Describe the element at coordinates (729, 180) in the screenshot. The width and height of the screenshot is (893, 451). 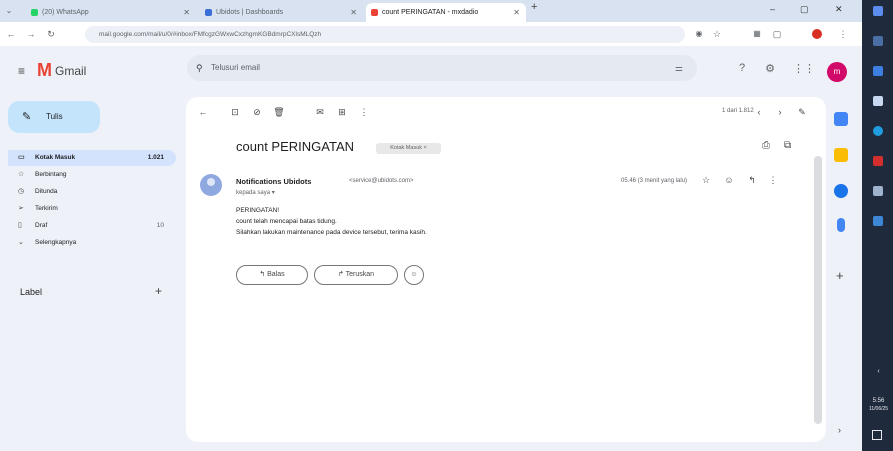
I see `emoji-react-icon: ☺` at that location.